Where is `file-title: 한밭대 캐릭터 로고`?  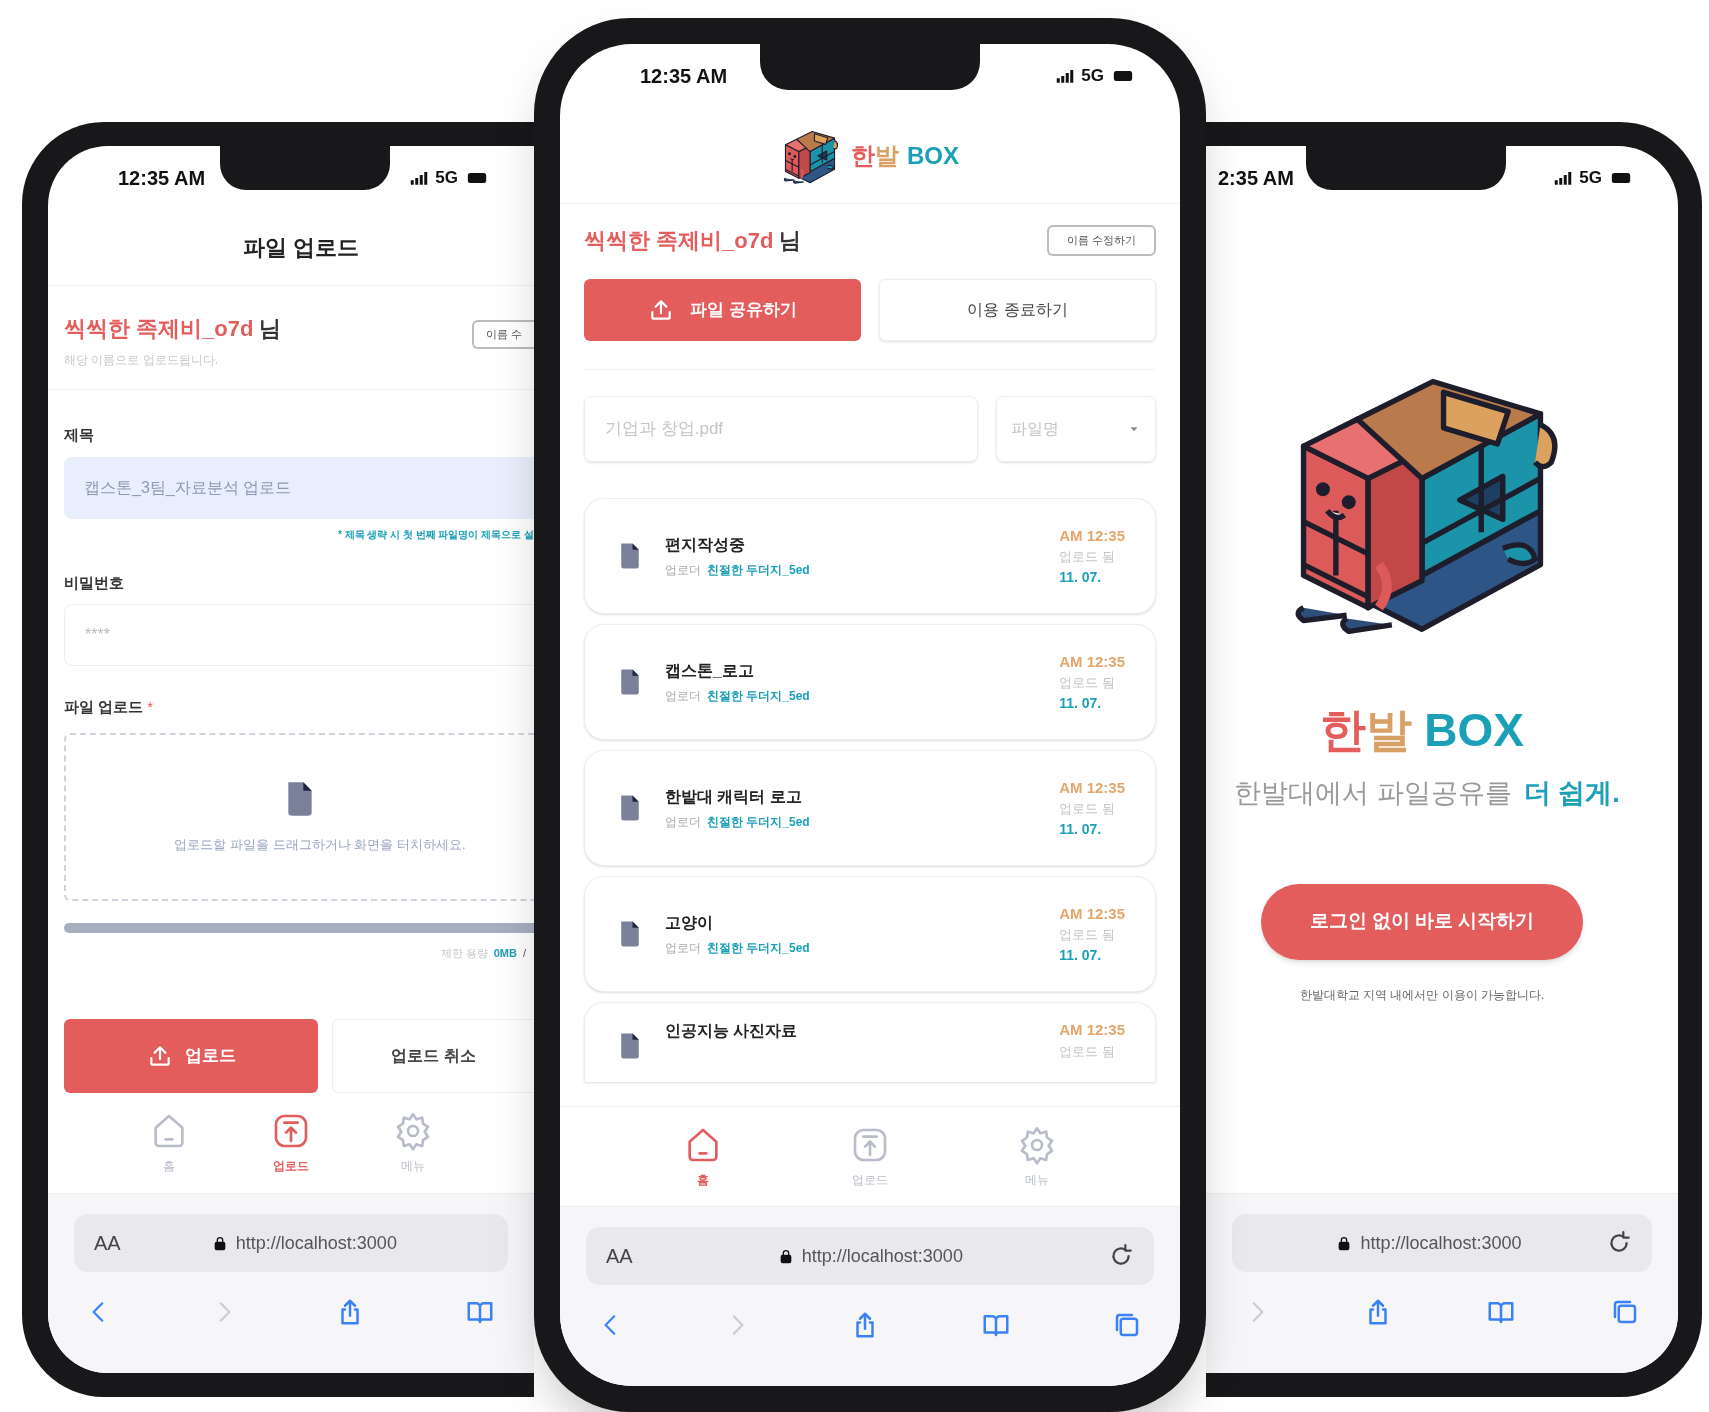
file-title: 한밭대 캐릭터 로고 is located at coordinates (734, 797).